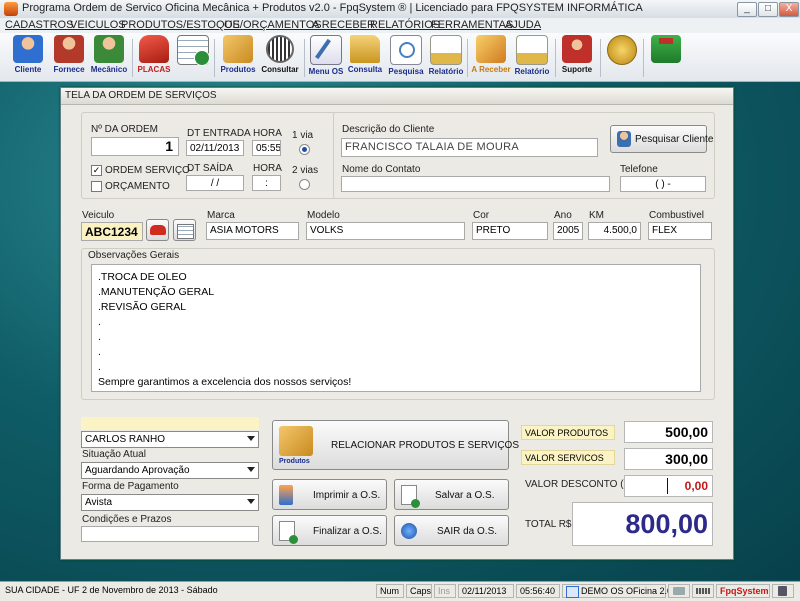  I want to click on marca-label: Marca, so click(221, 215).